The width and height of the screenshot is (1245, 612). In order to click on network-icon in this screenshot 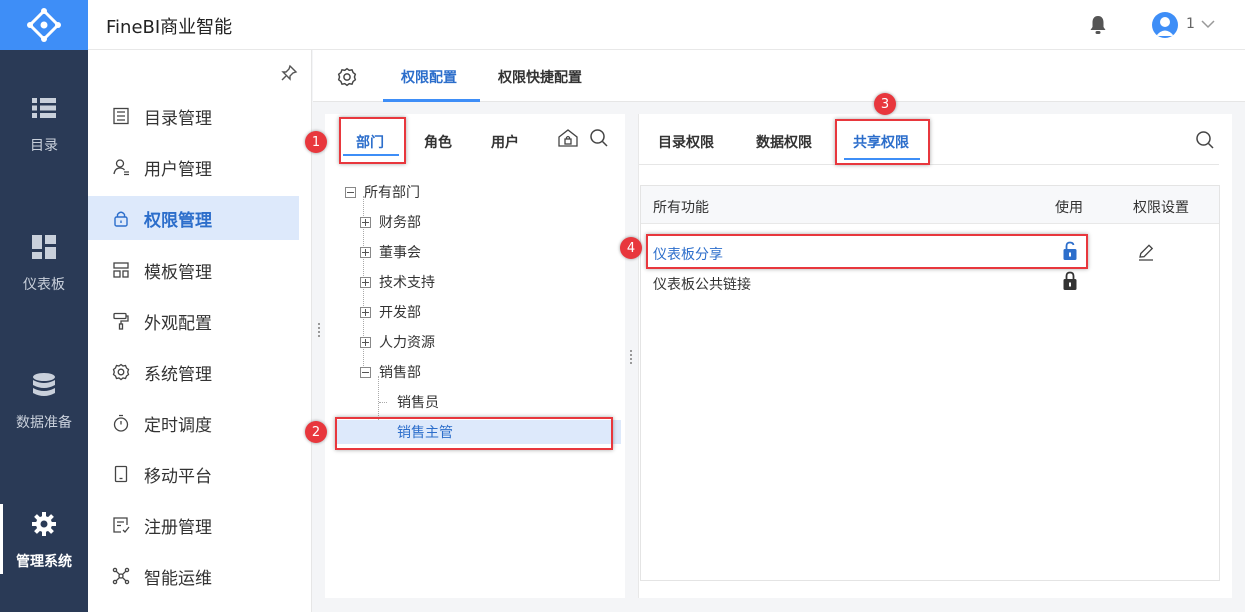, I will do `click(121, 576)`.